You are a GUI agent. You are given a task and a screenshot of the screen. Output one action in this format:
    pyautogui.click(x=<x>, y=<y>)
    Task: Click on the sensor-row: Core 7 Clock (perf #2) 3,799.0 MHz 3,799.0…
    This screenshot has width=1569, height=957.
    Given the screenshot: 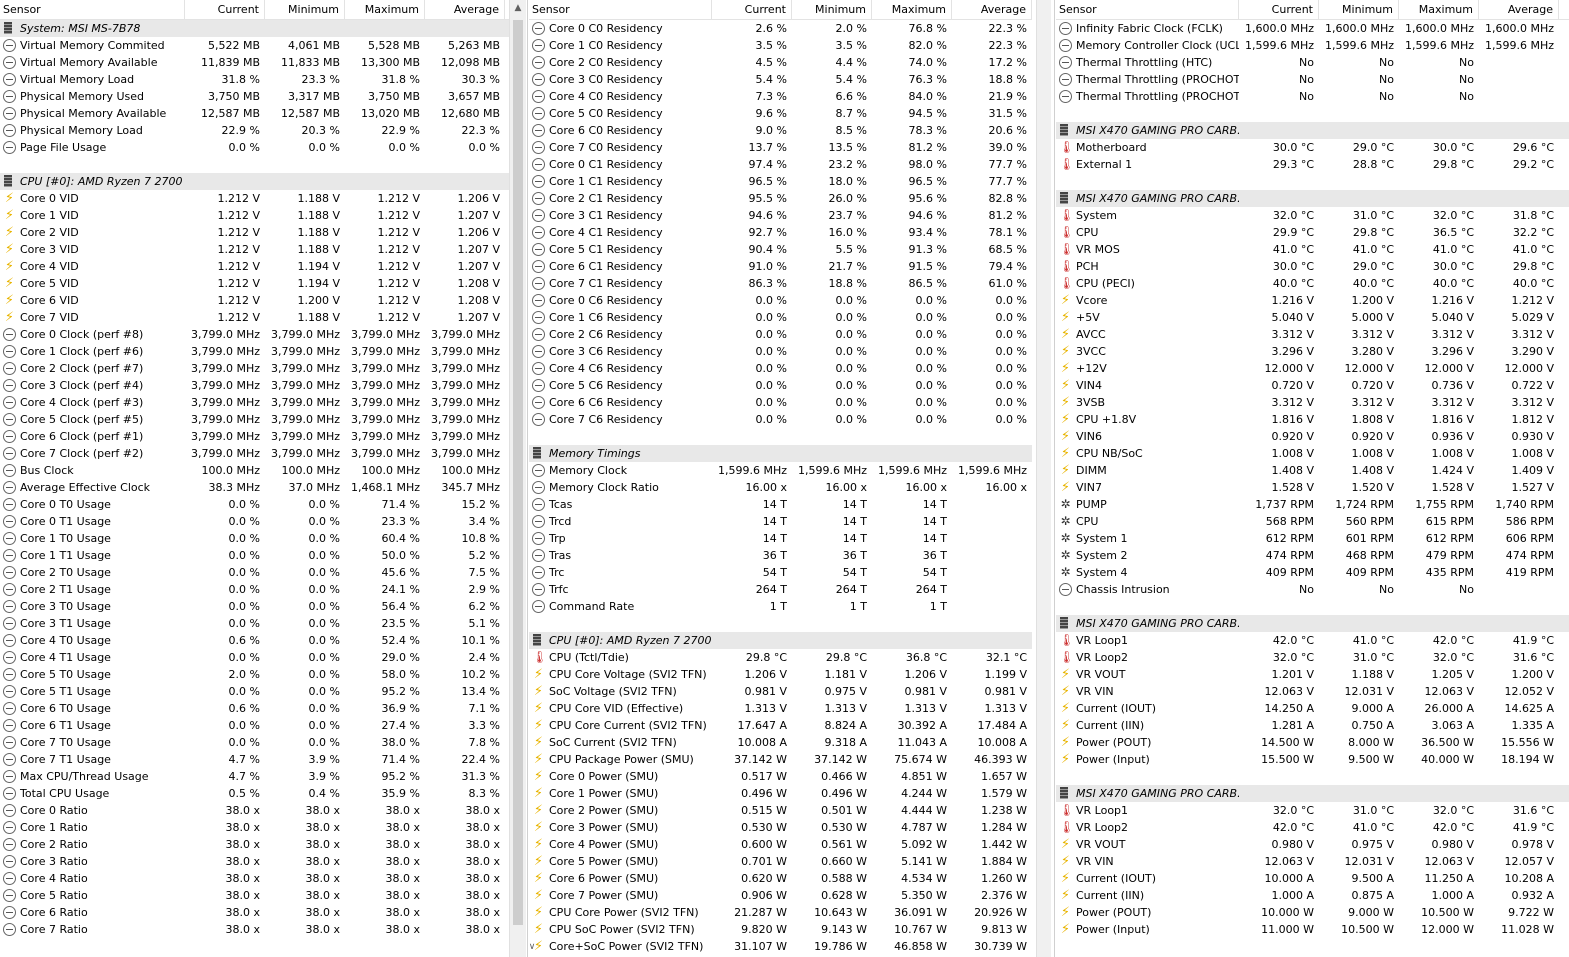 What is the action you would take?
    pyautogui.click(x=254, y=453)
    